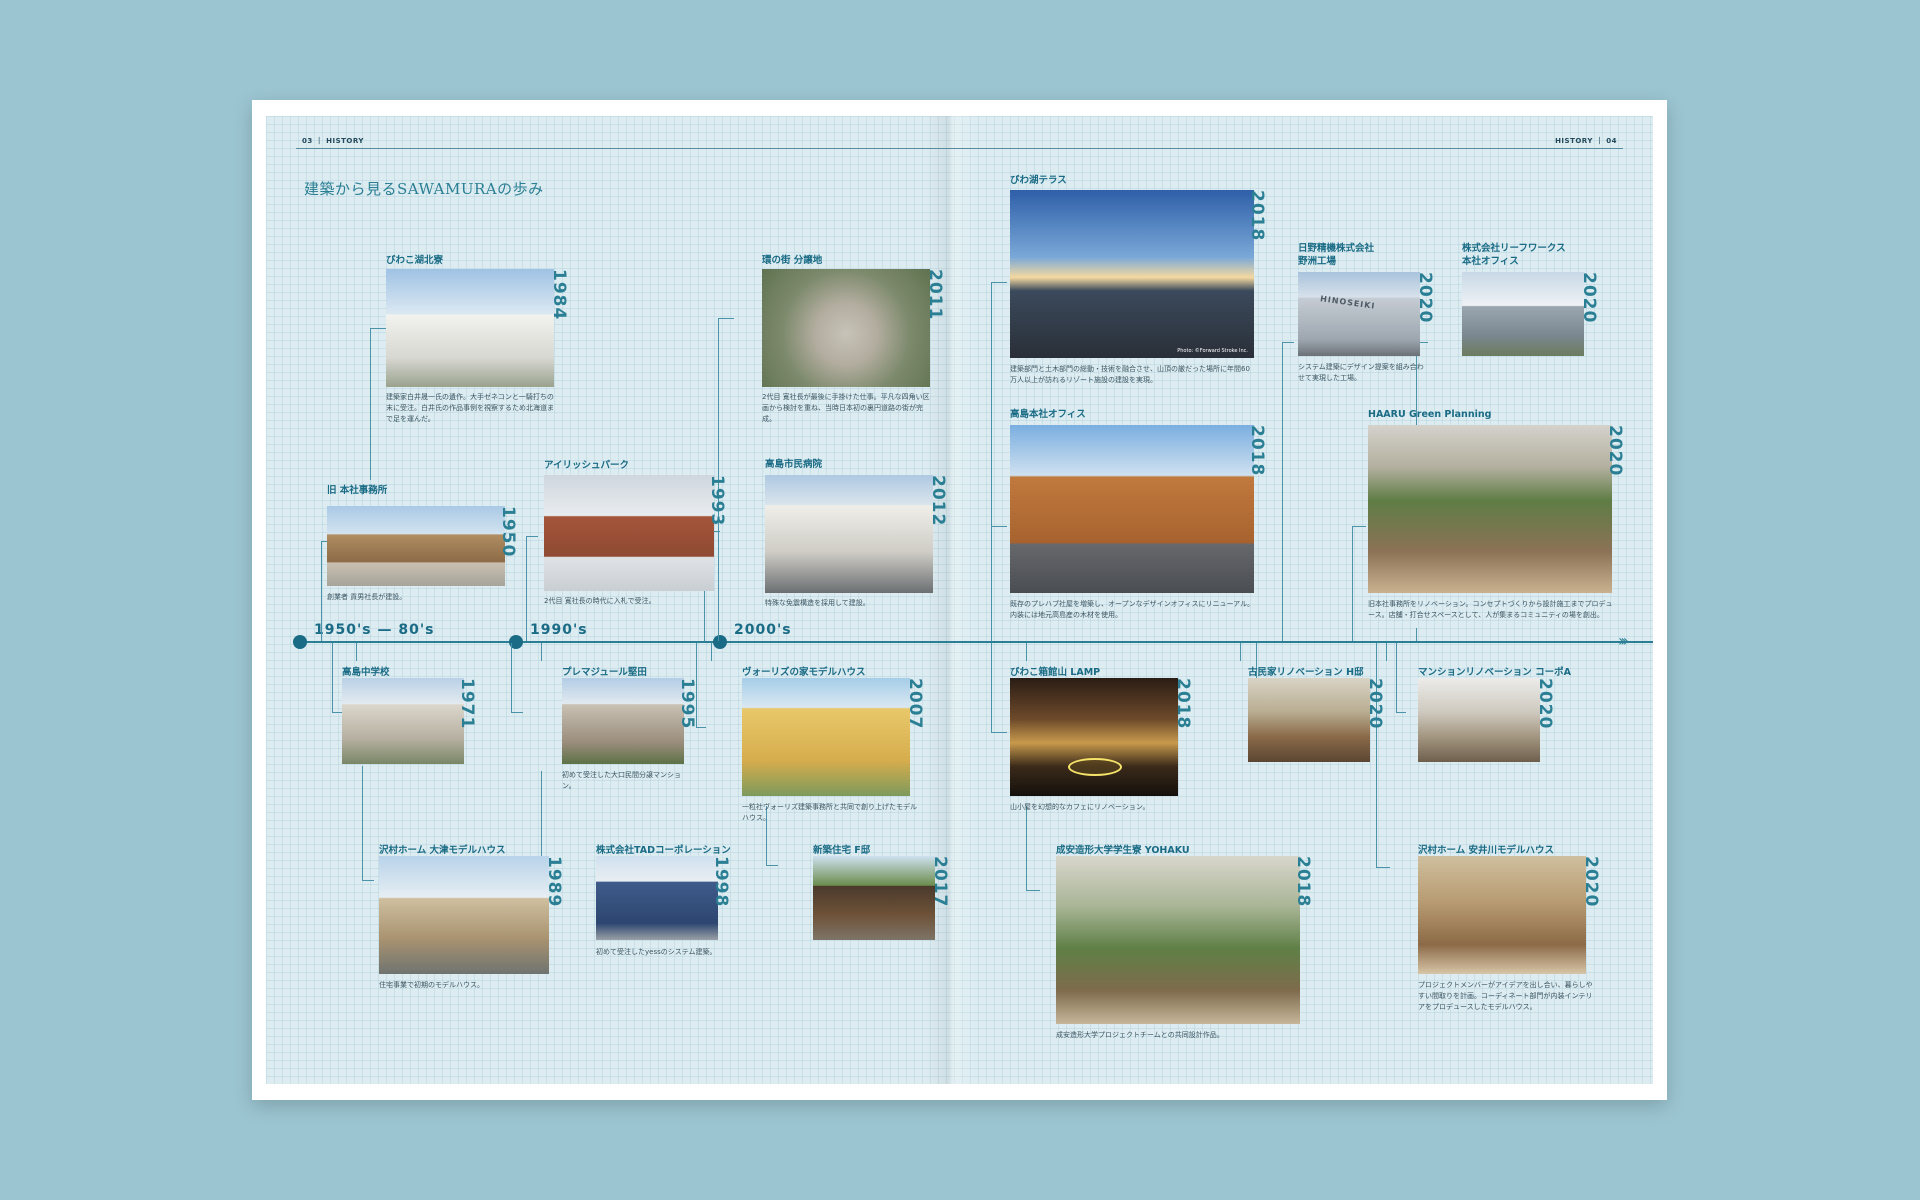 This screenshot has height=1200, width=1920. What do you see at coordinates (1336, 255) in the screenshot?
I see `entry-title: 日野精機株式会社 野洲工場` at bounding box center [1336, 255].